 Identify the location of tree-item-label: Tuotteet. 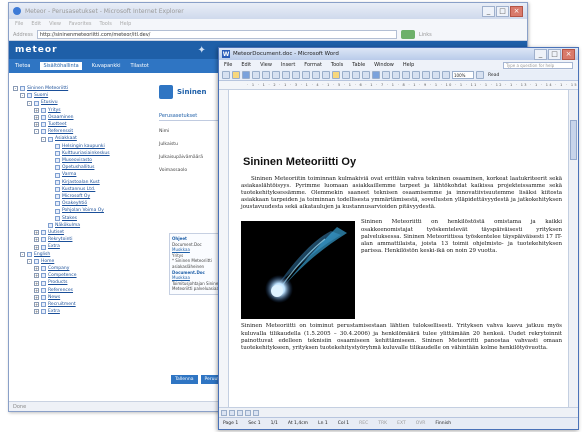
(57, 124).